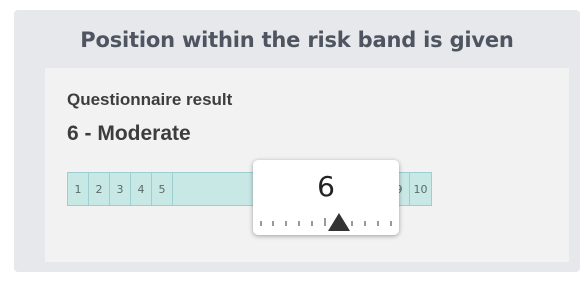 The width and height of the screenshot is (585, 282). Describe the element at coordinates (120, 189) in the screenshot. I see `scale-cell: 3` at that location.